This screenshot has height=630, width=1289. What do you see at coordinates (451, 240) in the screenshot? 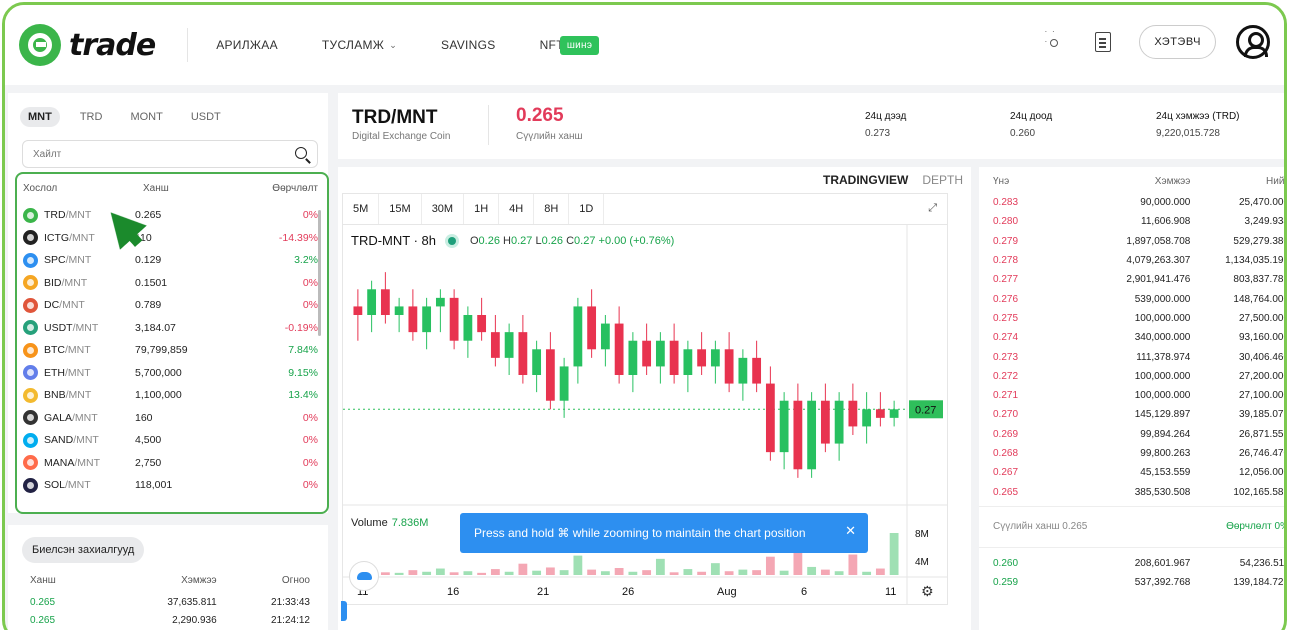
I see `live-dot-icon` at bounding box center [451, 240].